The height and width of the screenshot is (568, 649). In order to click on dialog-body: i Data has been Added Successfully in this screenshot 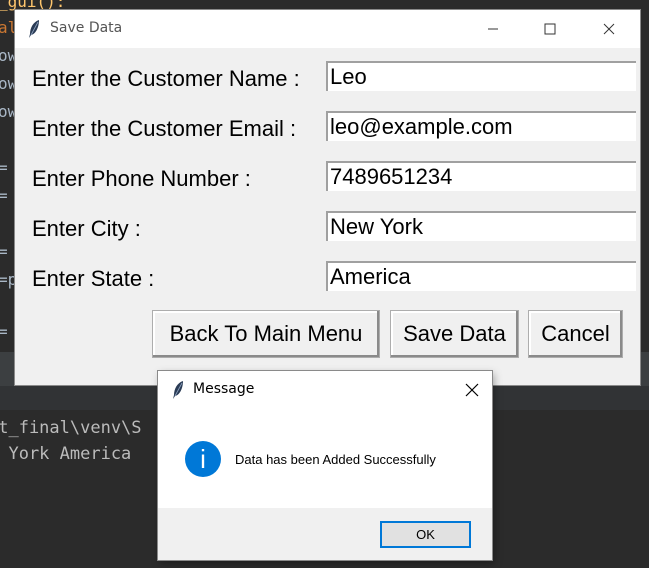, I will do `click(325, 458)`.